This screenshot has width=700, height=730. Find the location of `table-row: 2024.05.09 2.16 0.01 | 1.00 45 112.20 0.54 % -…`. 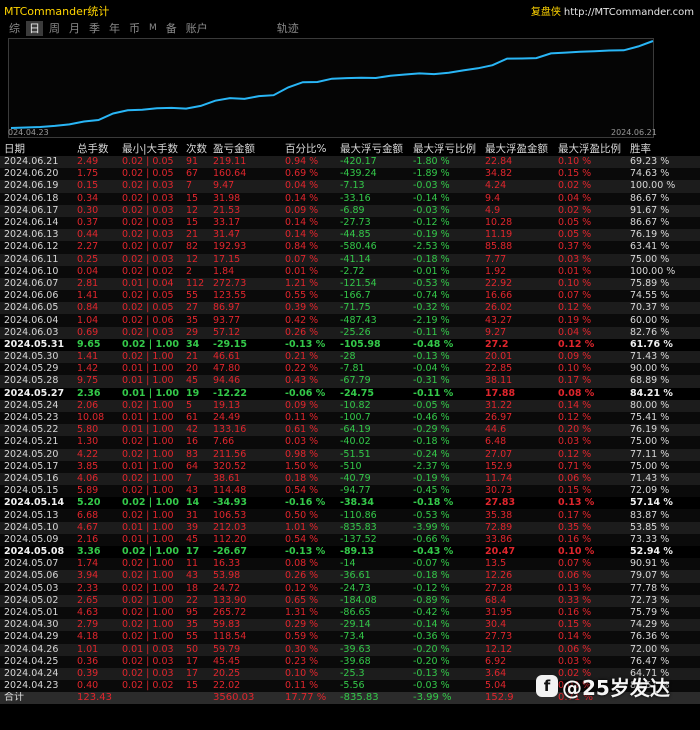

table-row: 2024.05.09 2.16 0.01 | 1.00 45 112.20 0.54 % -… is located at coordinates (350, 539).